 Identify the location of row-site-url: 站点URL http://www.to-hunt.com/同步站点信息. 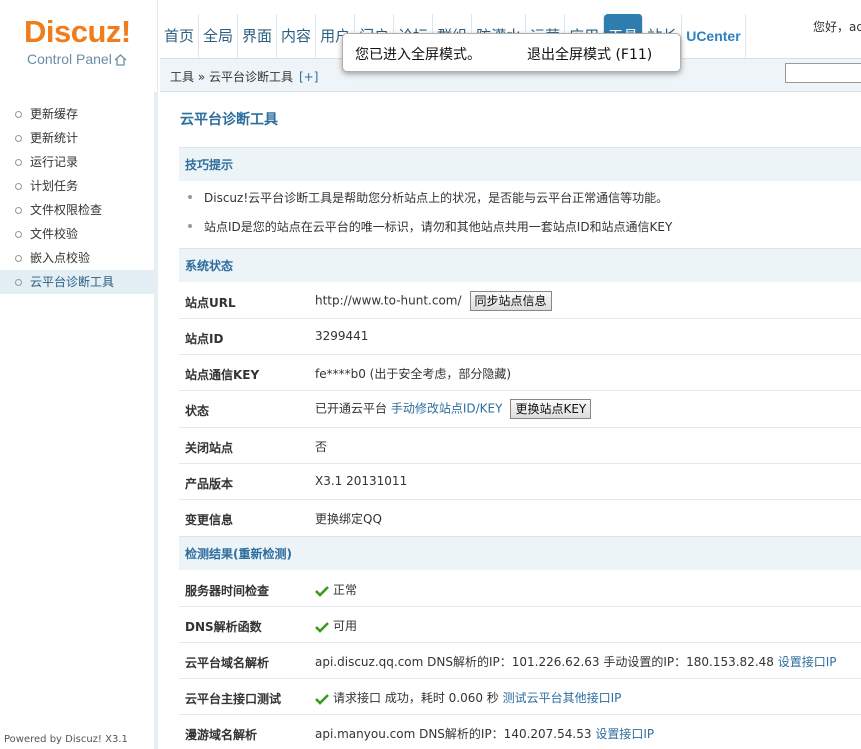
(520, 301).